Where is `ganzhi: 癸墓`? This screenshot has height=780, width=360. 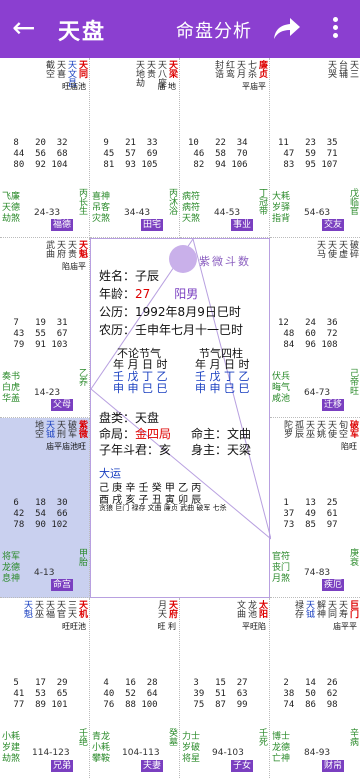 ganzhi: 癸墓 is located at coordinates (172, 737).